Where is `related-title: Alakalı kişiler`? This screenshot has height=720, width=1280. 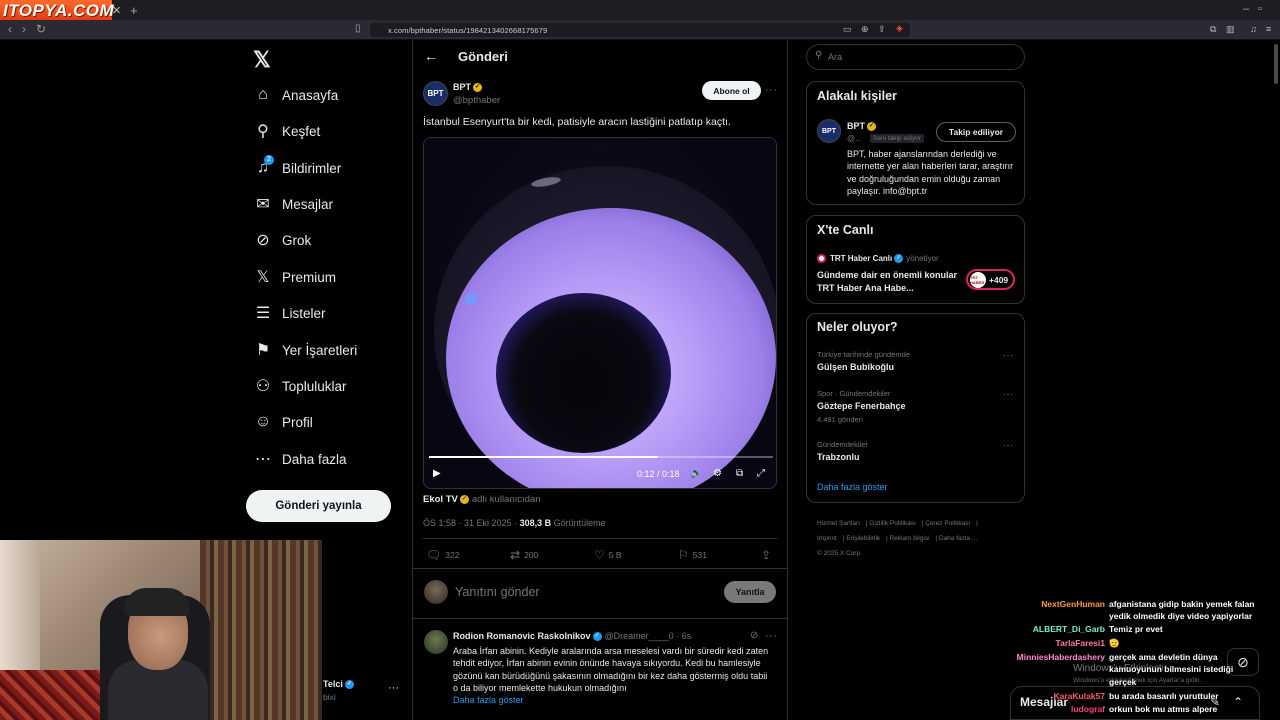 related-title: Alakalı kişiler is located at coordinates (857, 96).